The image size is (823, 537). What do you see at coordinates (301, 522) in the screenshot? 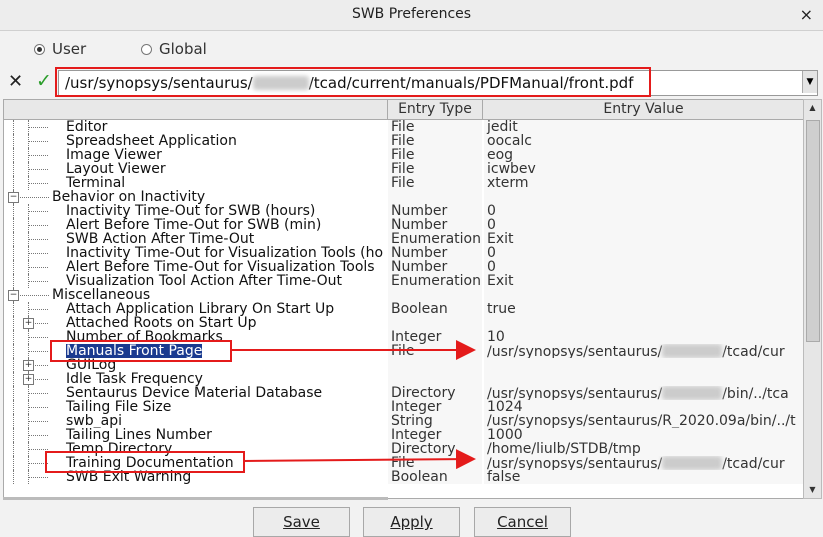
I see `save-button: Save` at bounding box center [301, 522].